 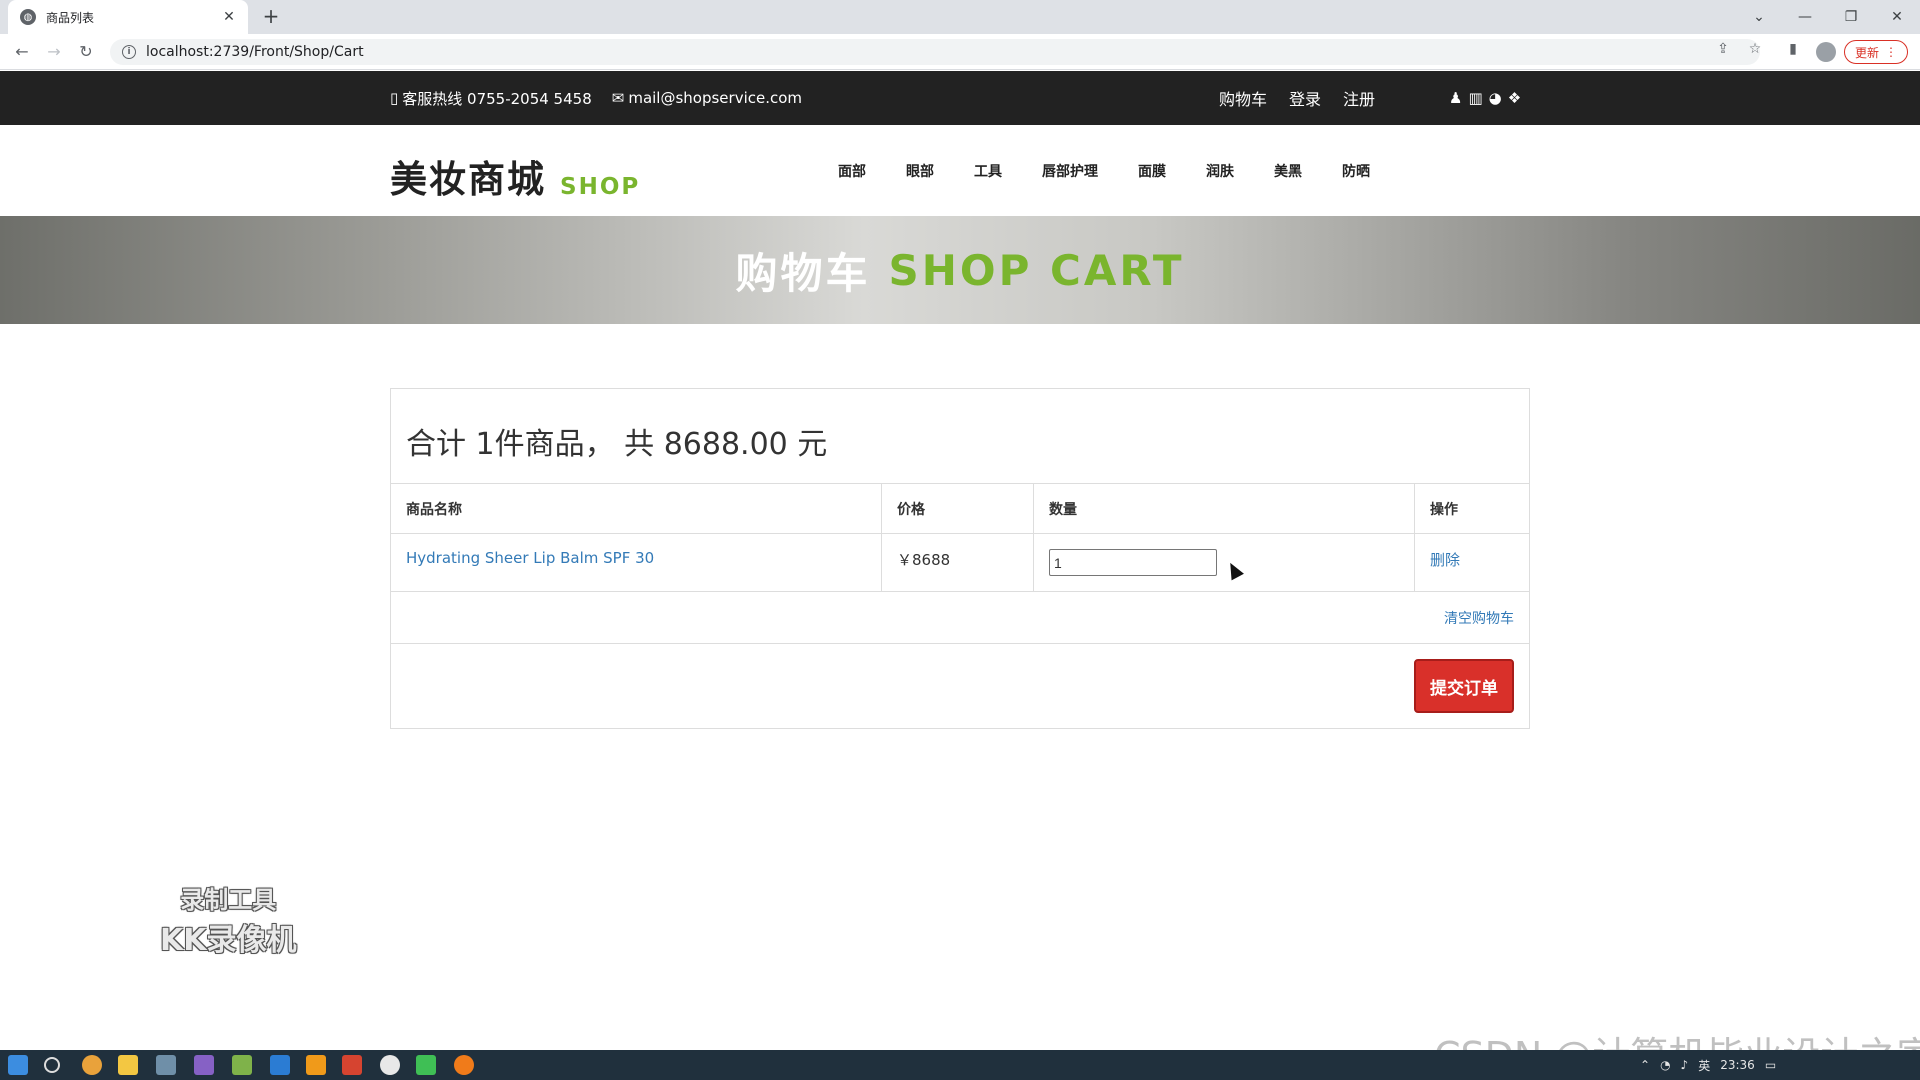 I want to click on weibo-icon: ◕, so click(x=1495, y=98).